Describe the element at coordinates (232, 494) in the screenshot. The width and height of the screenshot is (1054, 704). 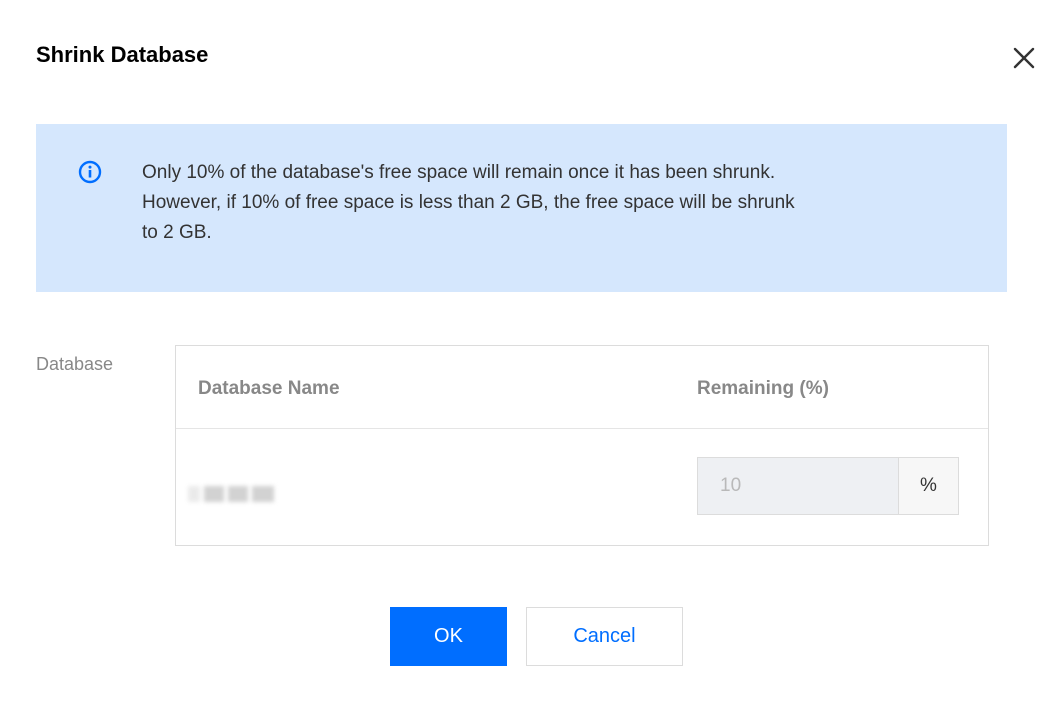
I see `database-name-redacted` at that location.